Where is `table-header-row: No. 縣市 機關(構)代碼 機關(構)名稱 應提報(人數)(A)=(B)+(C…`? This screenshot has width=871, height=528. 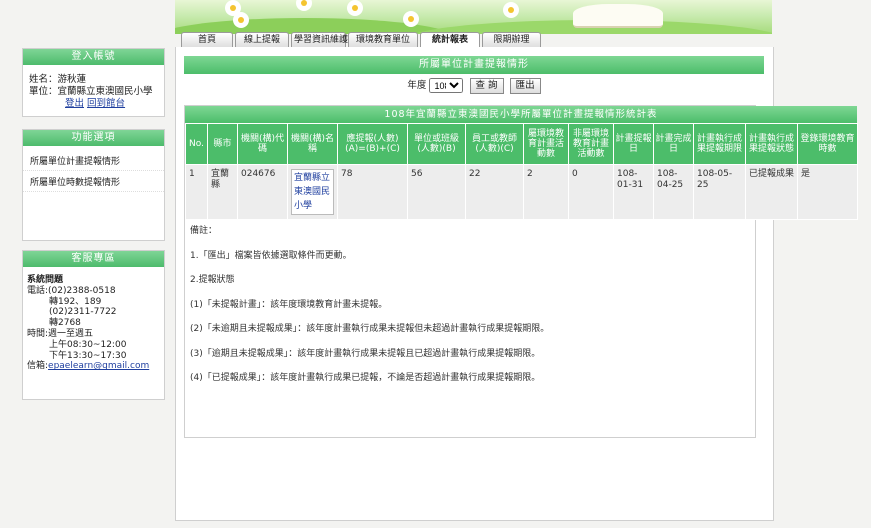
table-header-row: No. 縣市 機關(構)代碼 機關(構)名稱 應提報(人數)(A)=(B)+(C… is located at coordinates (521, 144).